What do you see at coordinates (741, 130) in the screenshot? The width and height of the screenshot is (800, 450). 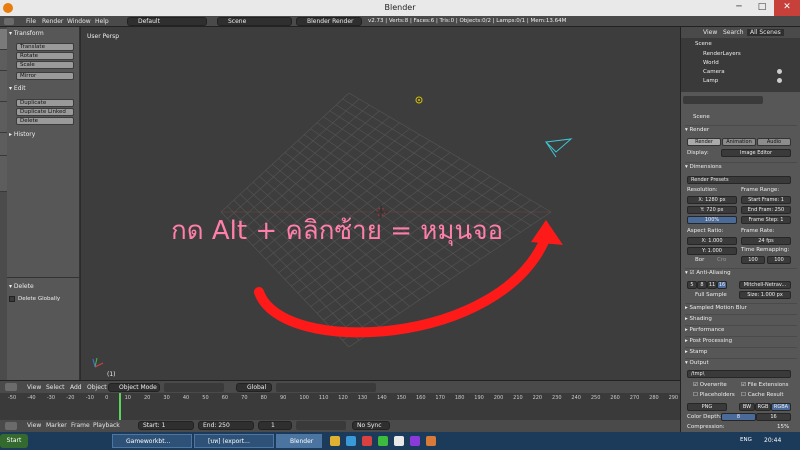 I see `render-panel-header: ▾ Render` at bounding box center [741, 130].